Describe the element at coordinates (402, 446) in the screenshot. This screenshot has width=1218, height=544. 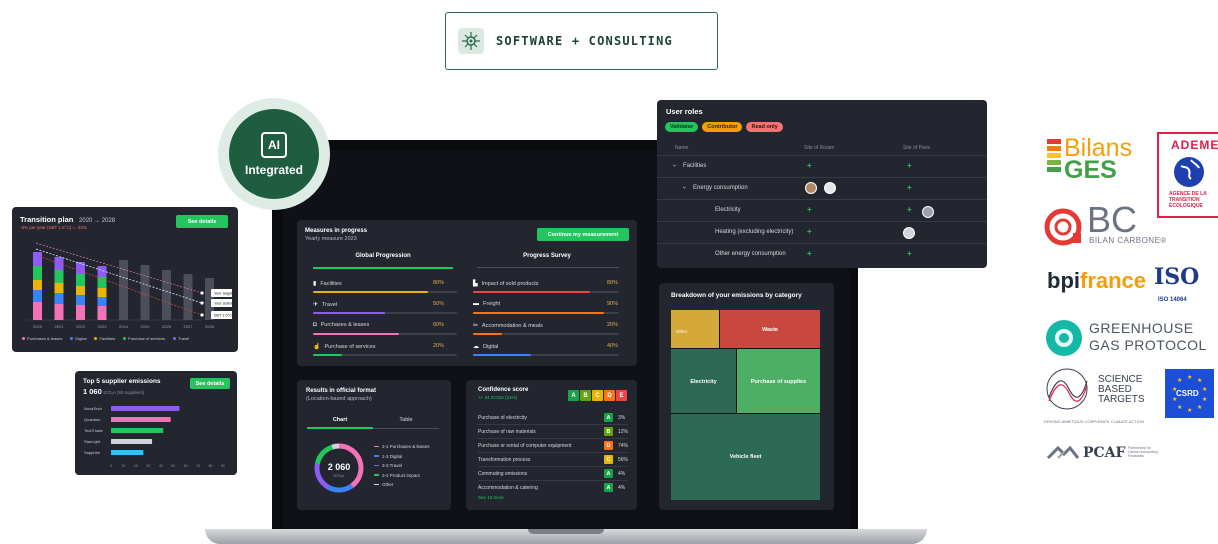
I see `results-legend-item: 2-1 Purchases & leases` at that location.